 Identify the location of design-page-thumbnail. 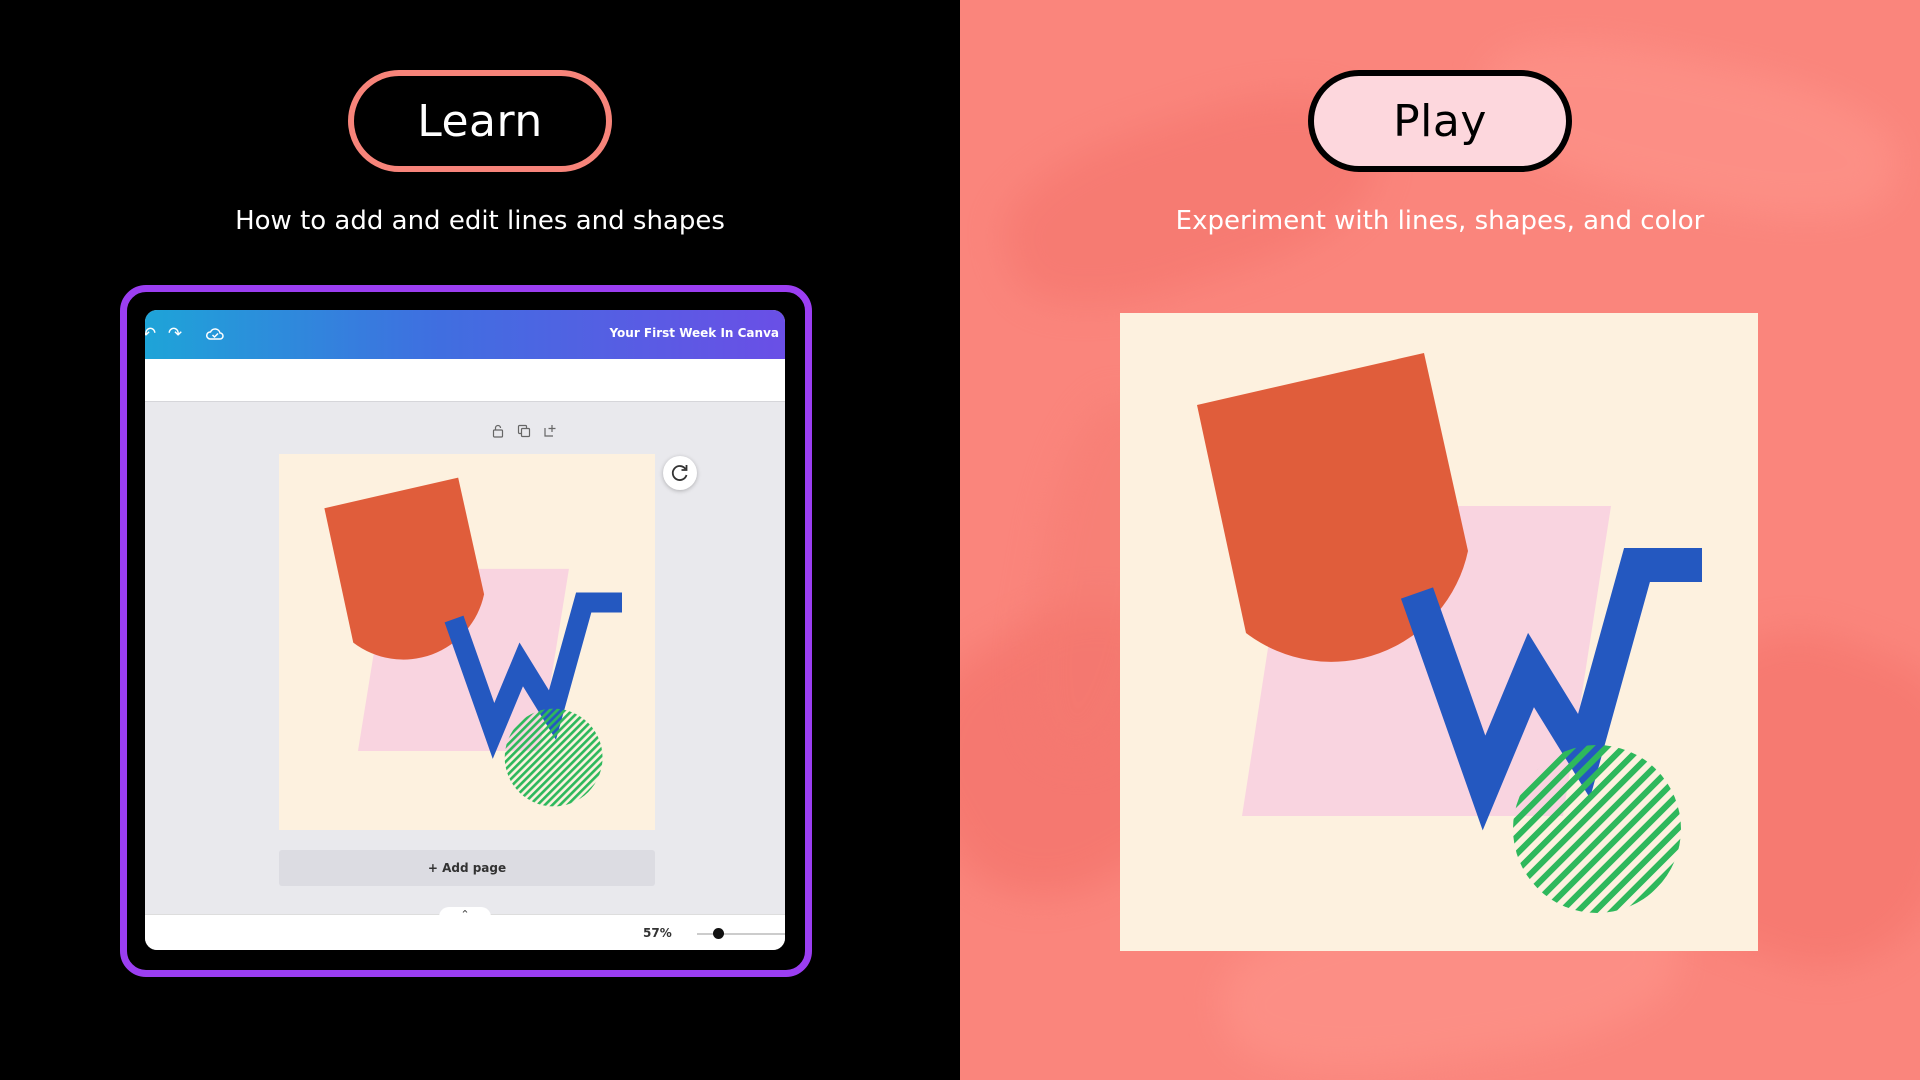
(467, 642).